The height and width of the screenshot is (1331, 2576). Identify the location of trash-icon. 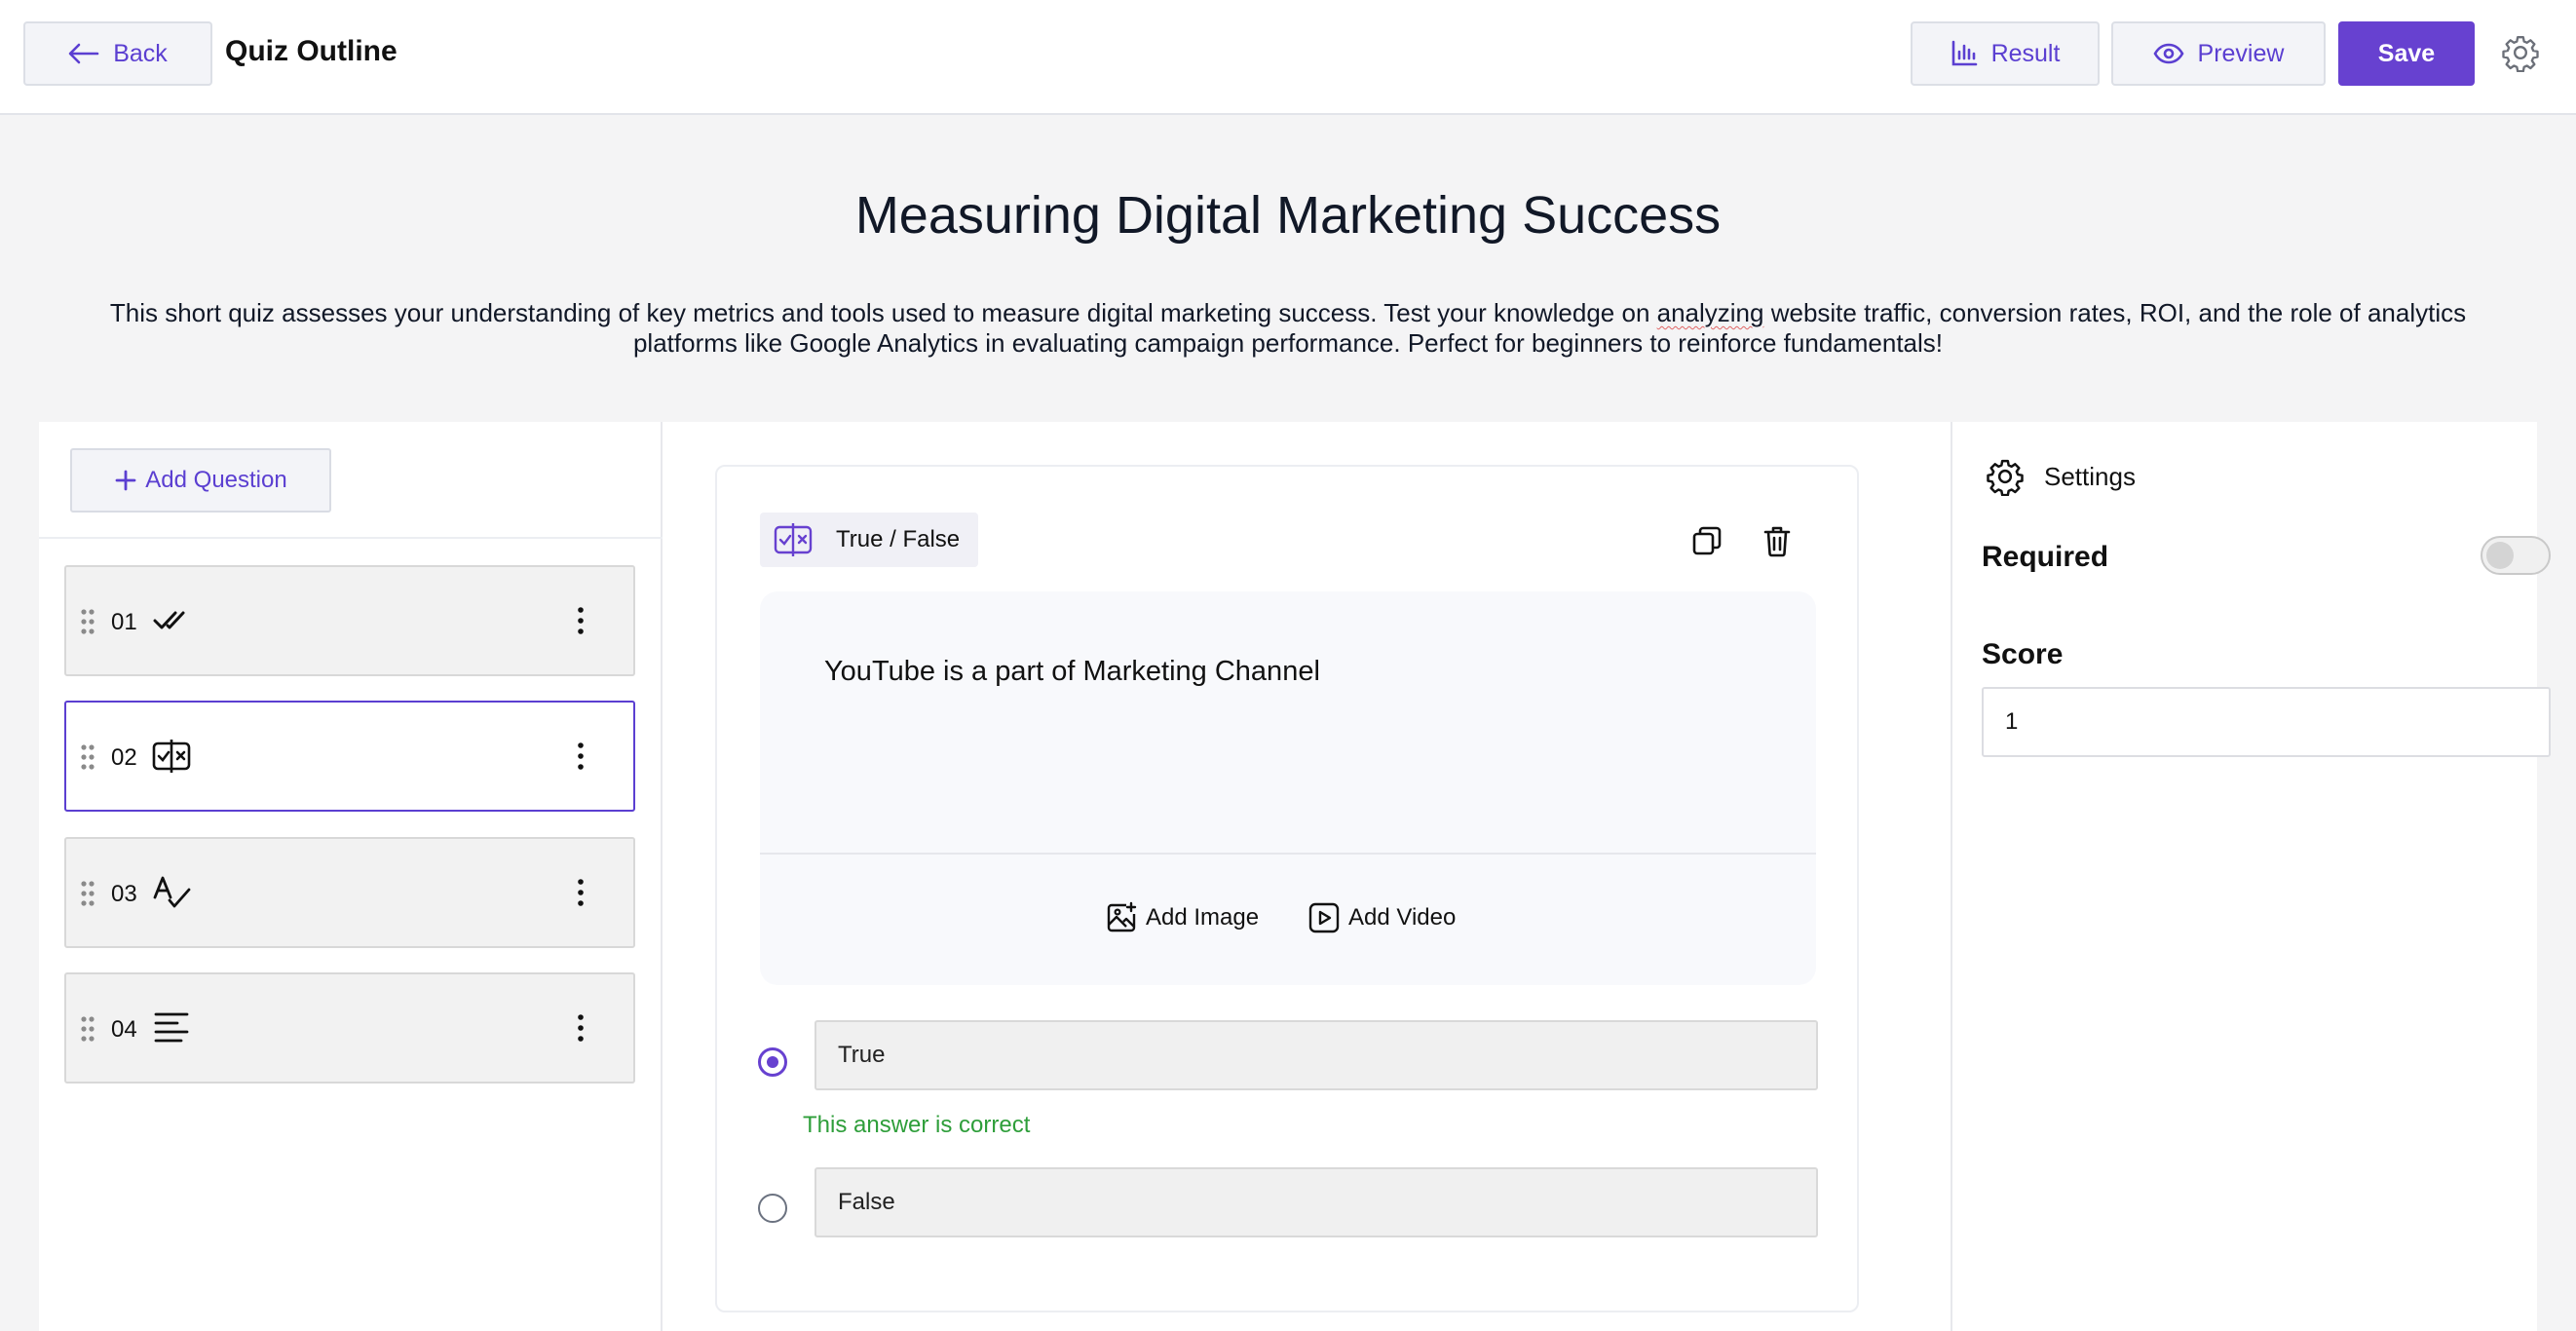
(1777, 540).